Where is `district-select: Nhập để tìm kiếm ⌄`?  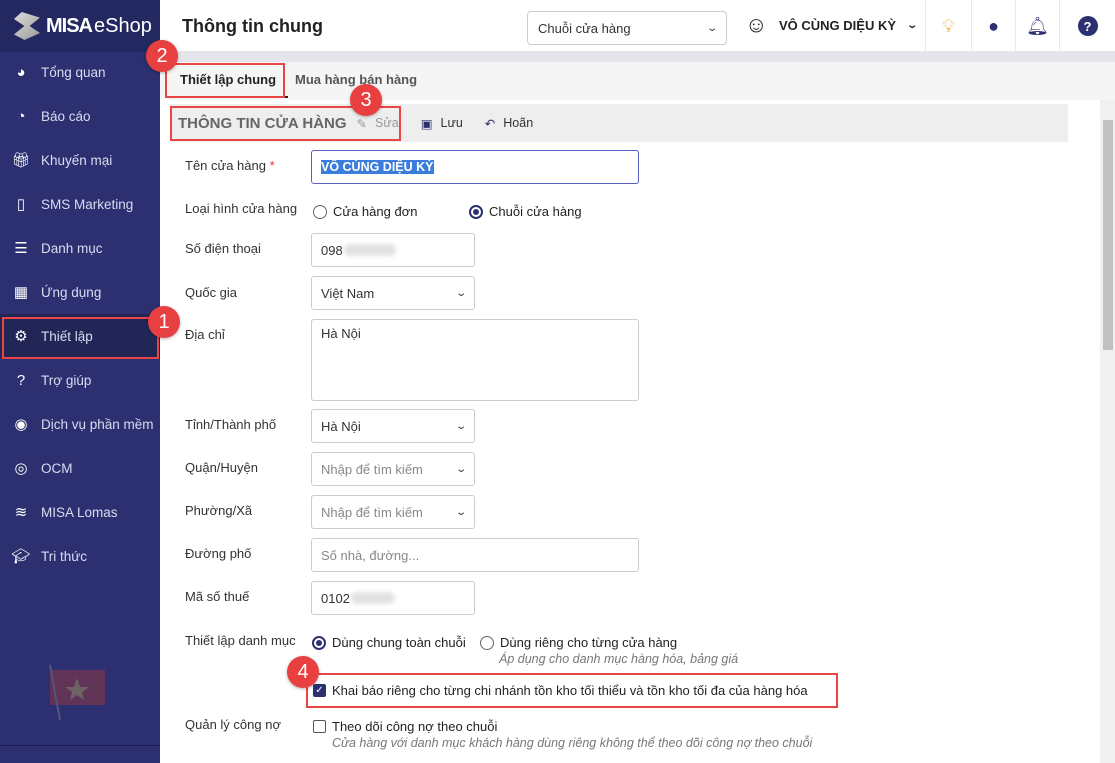
district-select: Nhập để tìm kiếm ⌄ is located at coordinates (393, 469).